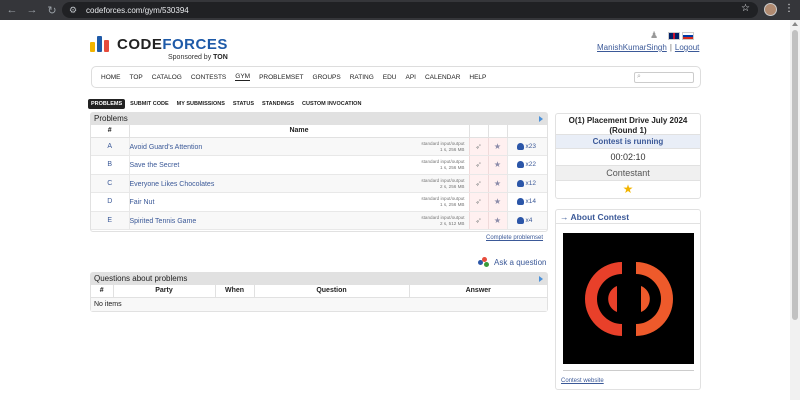 Image resolution: width=800 pixels, height=400 pixels. Describe the element at coordinates (166, 147) in the screenshot. I see `problem-name-link: Avoid Guard's Attention` at that location.